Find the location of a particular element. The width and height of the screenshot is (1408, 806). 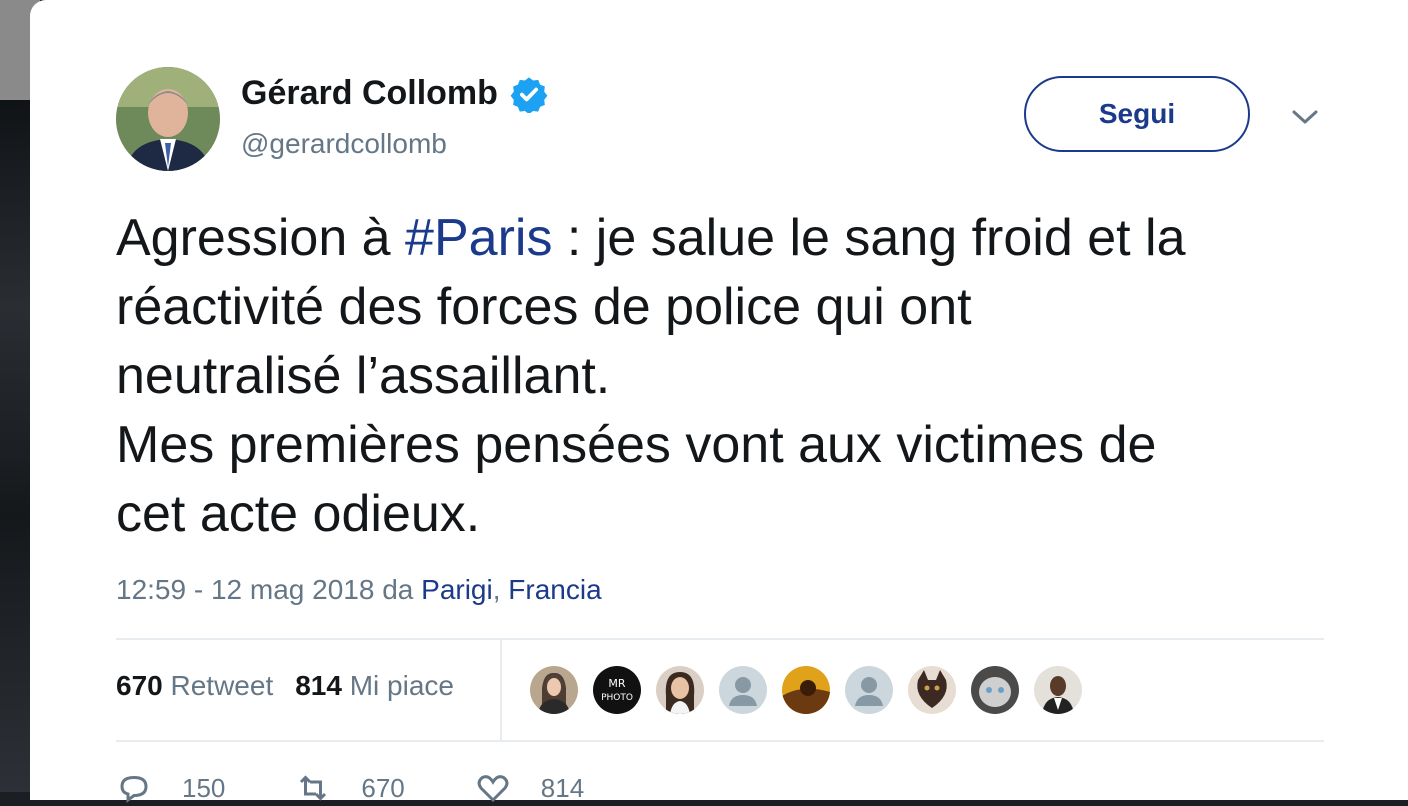

like-count: 814 is located at coordinates (562, 787).